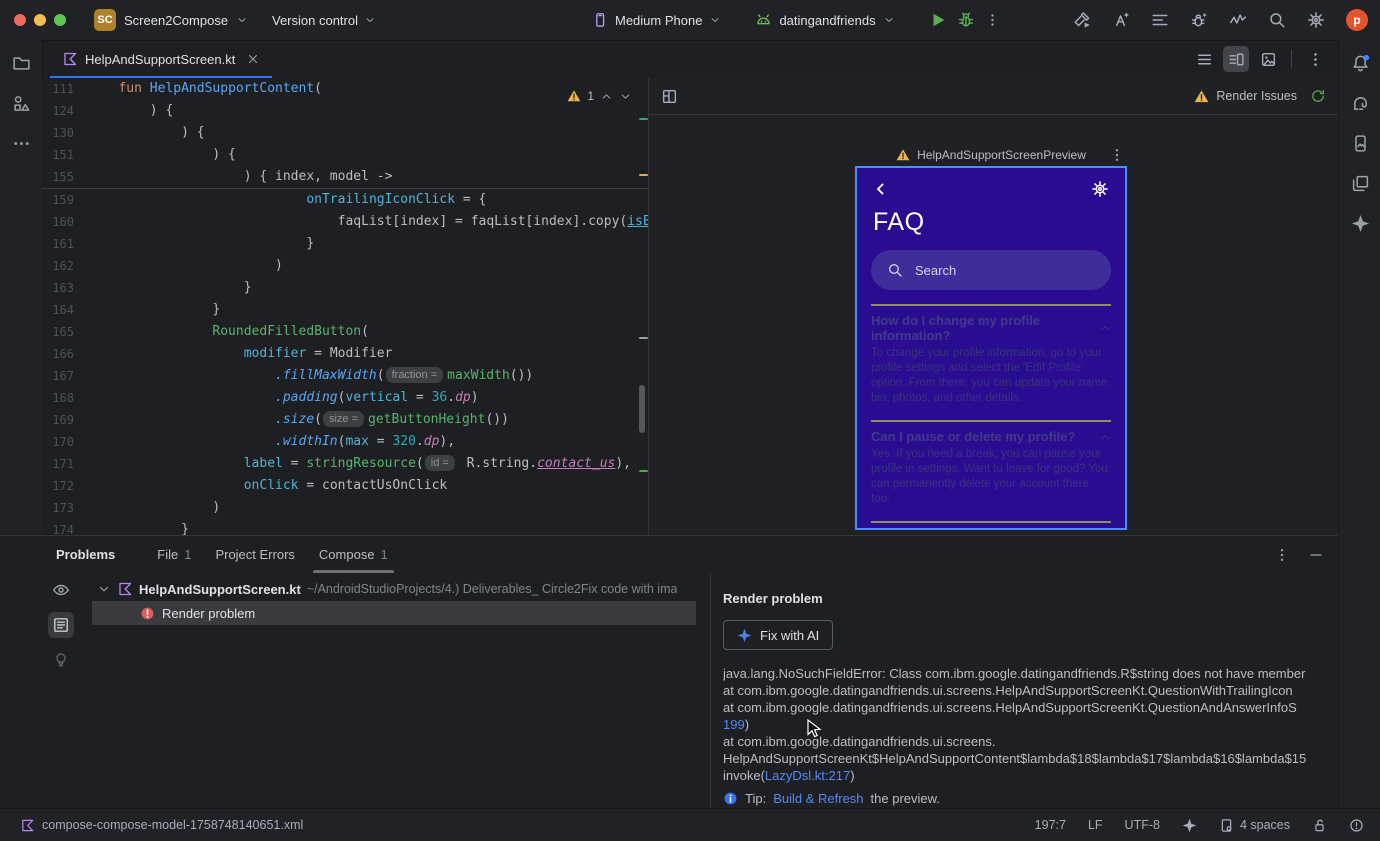 Image resolution: width=1380 pixels, height=841 pixels. What do you see at coordinates (991, 155) in the screenshot?
I see `preview-card-header: HelpAndSupportScreenPreview` at bounding box center [991, 155].